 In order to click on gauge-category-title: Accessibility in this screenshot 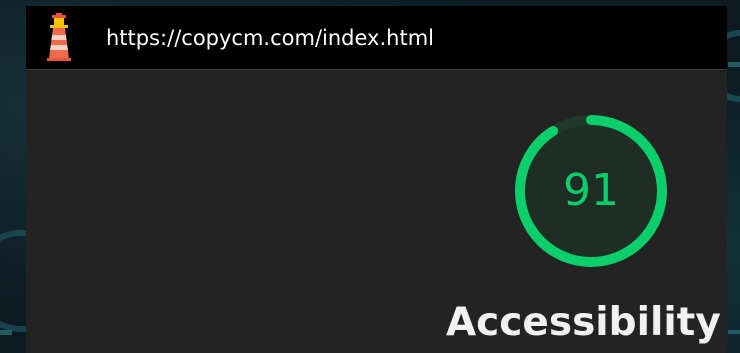, I will do `click(586, 323)`.